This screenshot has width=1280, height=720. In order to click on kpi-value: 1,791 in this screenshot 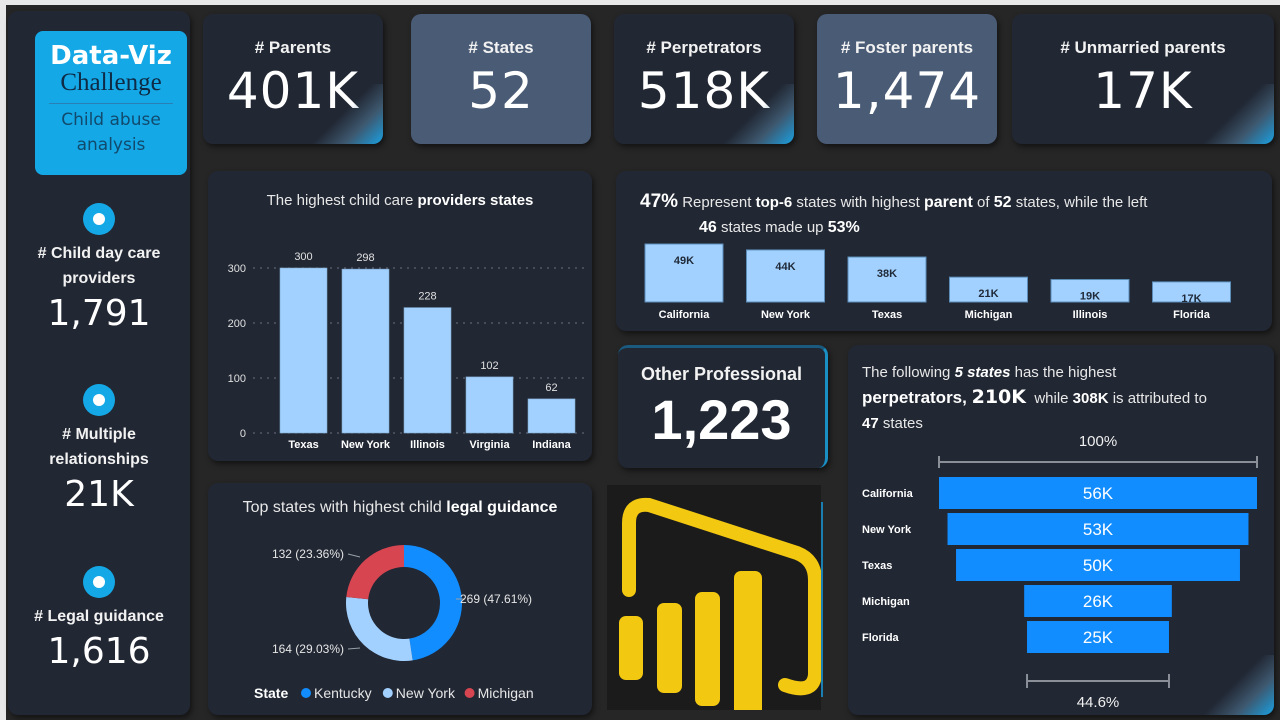, I will do `click(99, 313)`.